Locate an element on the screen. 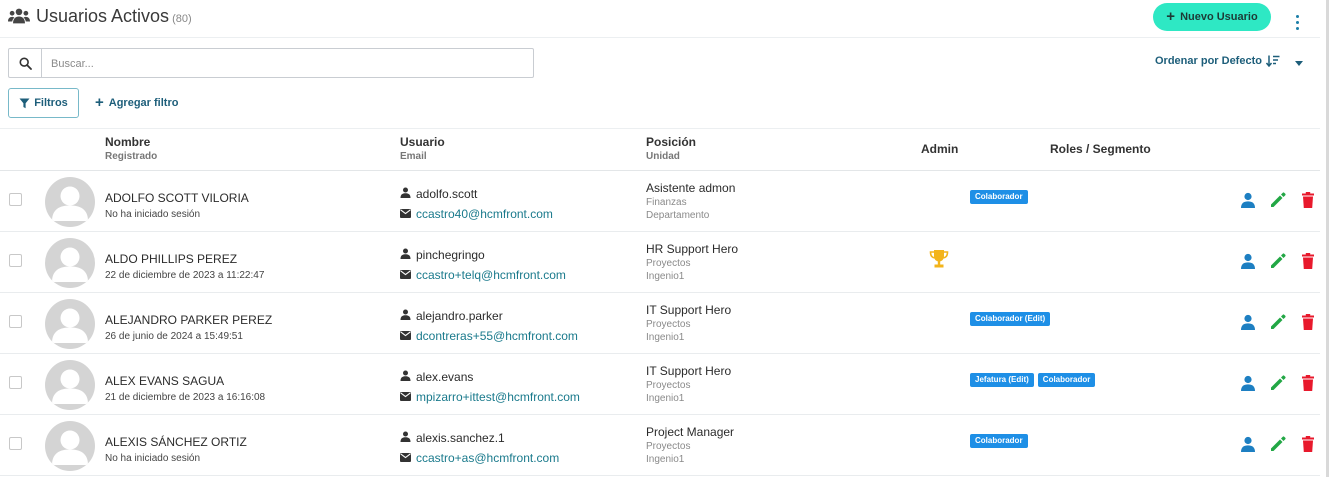 Image resolution: width=1329 pixels, height=477 pixels. role-badge: Jefatura (Edit) is located at coordinates (1002, 380).